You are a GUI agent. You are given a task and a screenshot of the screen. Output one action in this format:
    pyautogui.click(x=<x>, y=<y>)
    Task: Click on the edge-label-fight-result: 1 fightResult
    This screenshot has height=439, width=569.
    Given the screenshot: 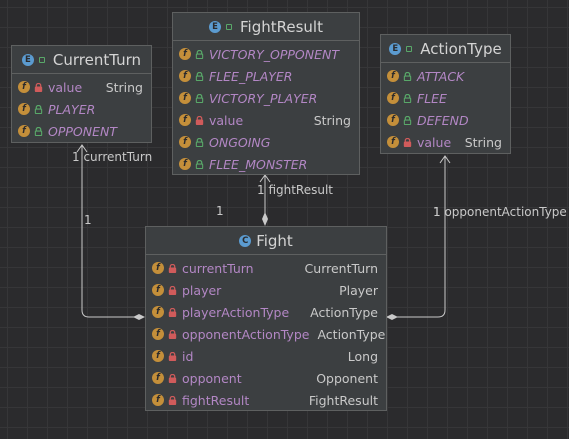 What is the action you would take?
    pyautogui.click(x=295, y=190)
    